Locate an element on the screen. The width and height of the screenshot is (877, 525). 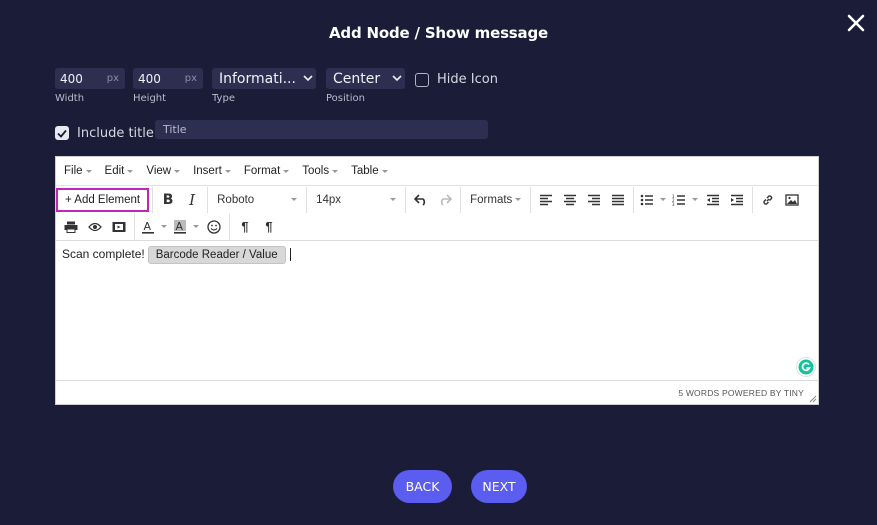
height-input: 400 px is located at coordinates (168, 78).